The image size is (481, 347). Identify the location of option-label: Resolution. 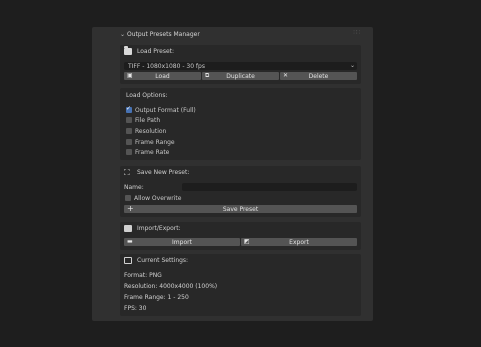
(151, 131).